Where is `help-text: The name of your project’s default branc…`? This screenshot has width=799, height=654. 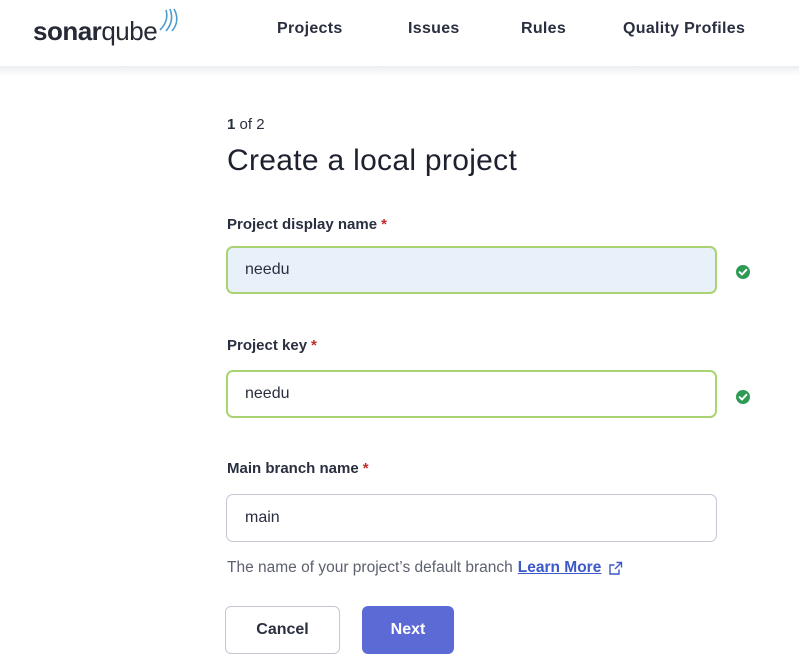 help-text: The name of your project’s default branc… is located at coordinates (370, 567).